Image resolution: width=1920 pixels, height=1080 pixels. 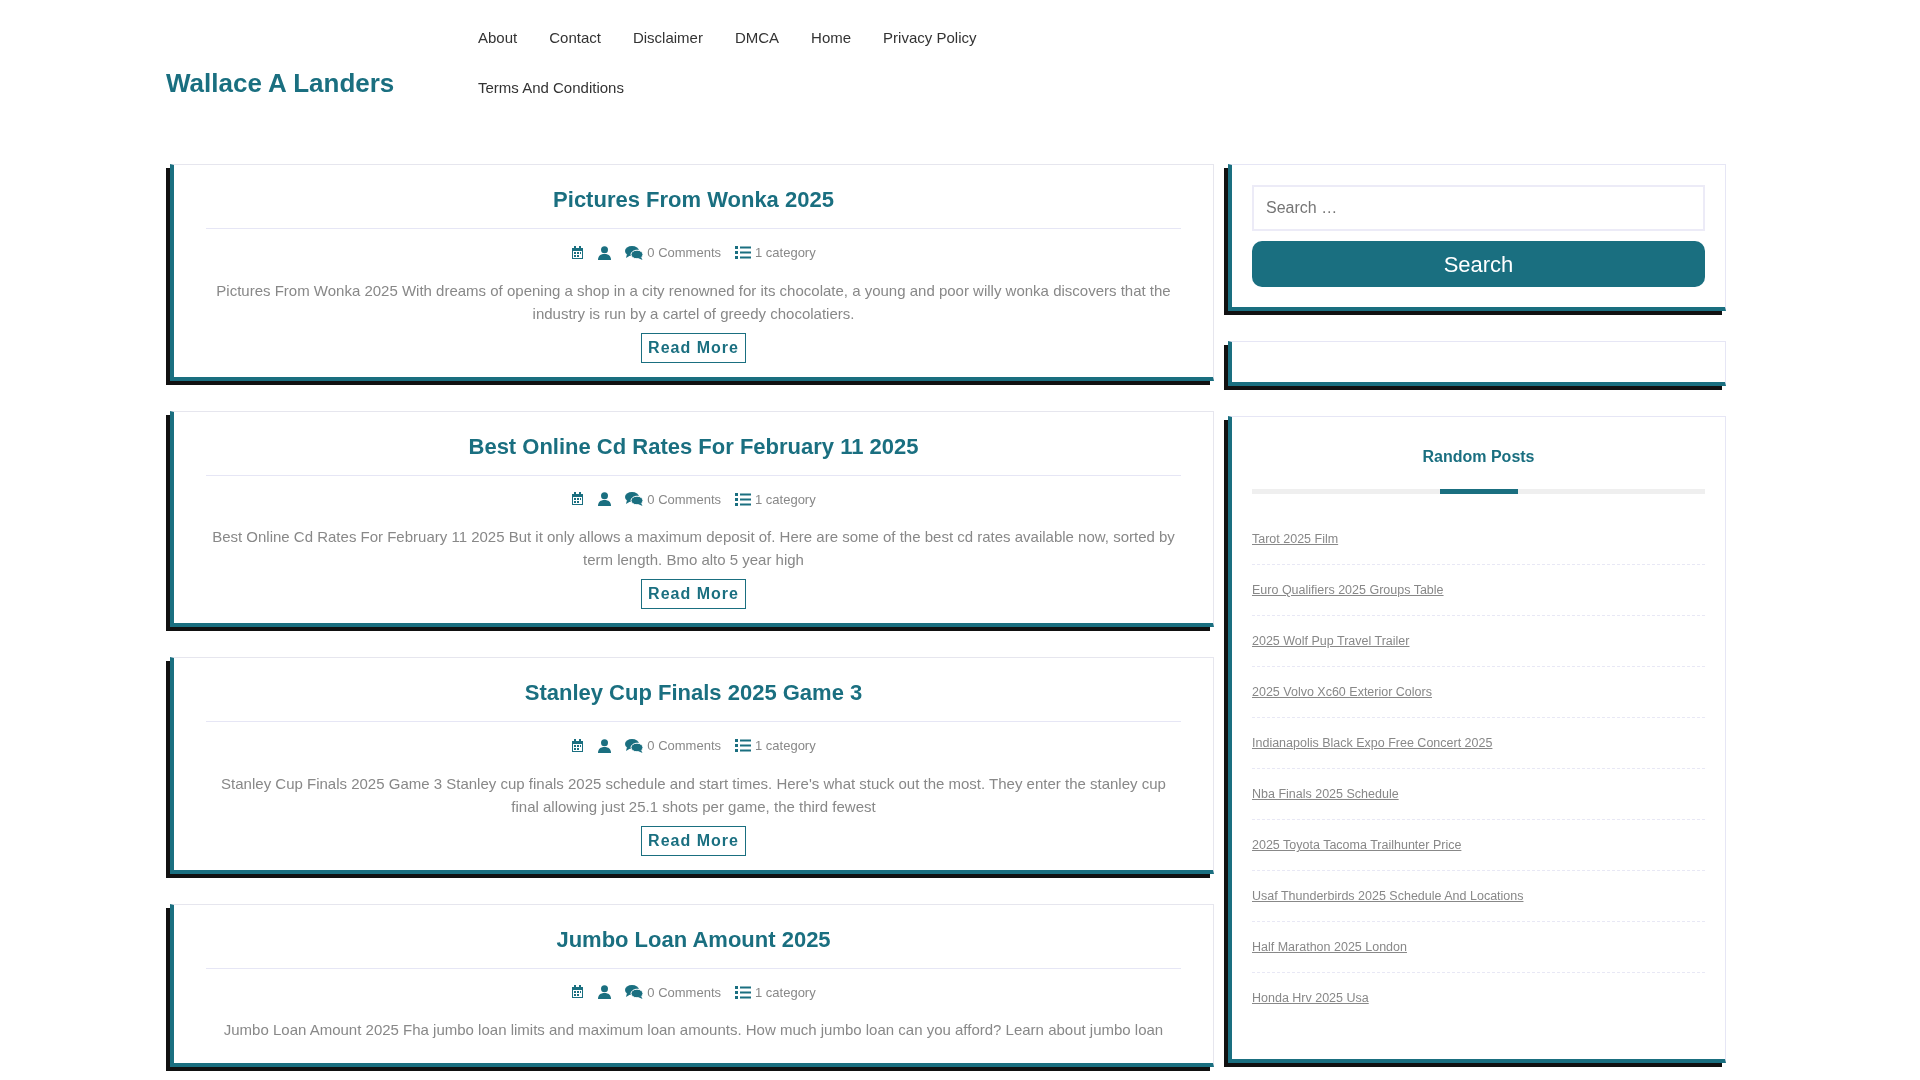 What do you see at coordinates (1372, 743) in the screenshot?
I see `random-post-link: Indianapolis Black Expo Free Concert 2025` at bounding box center [1372, 743].